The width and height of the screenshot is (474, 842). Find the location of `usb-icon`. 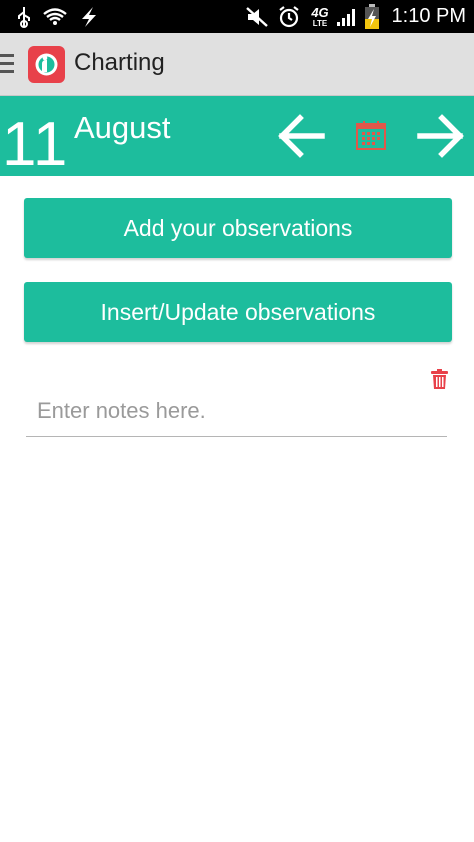

usb-icon is located at coordinates (24, 16).